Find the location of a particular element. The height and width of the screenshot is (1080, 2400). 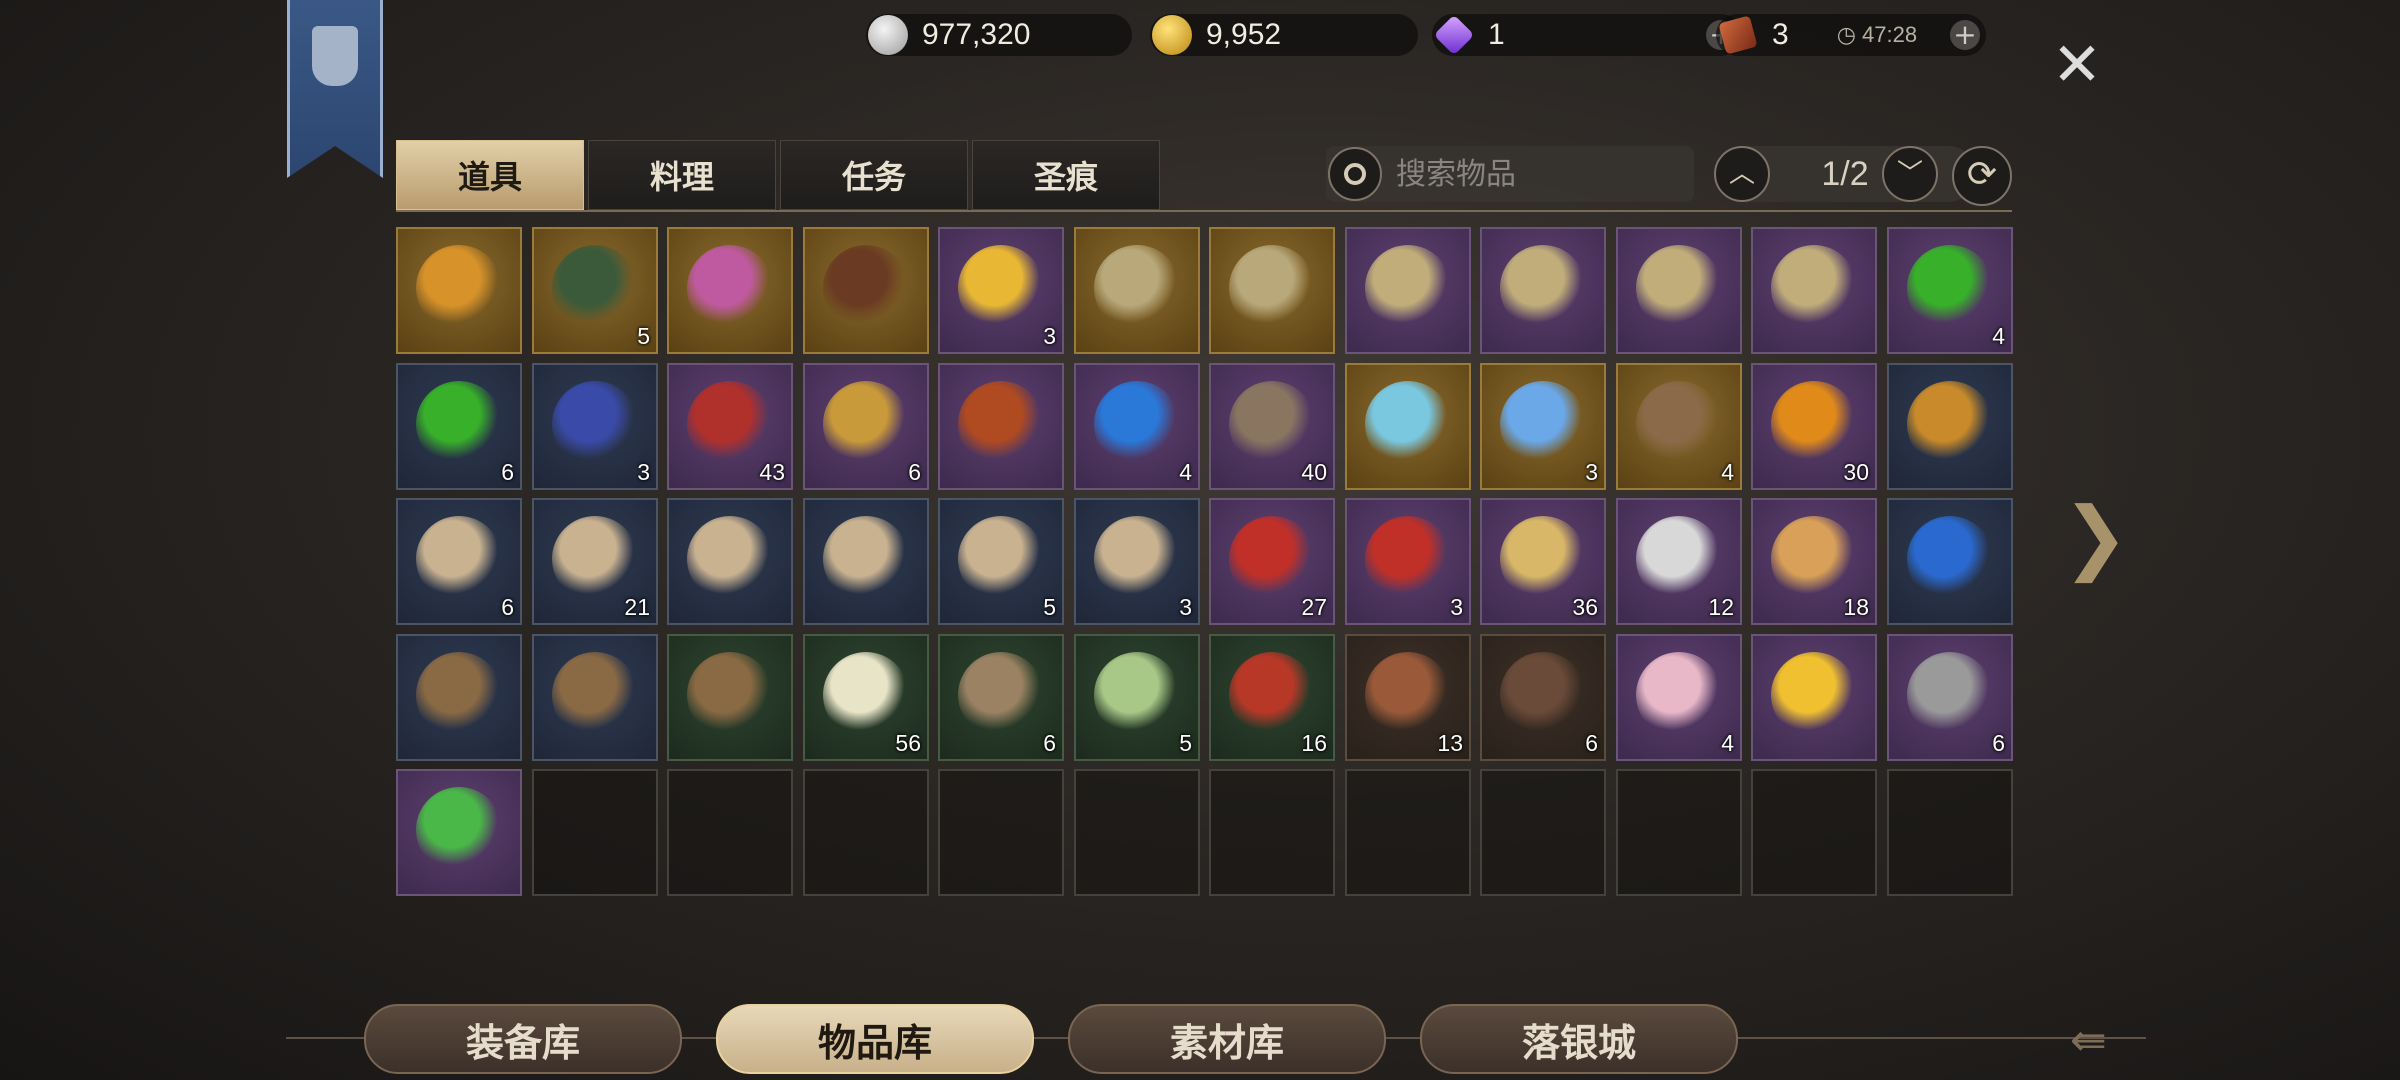

gold-coin-icon is located at coordinates (1172, 35).